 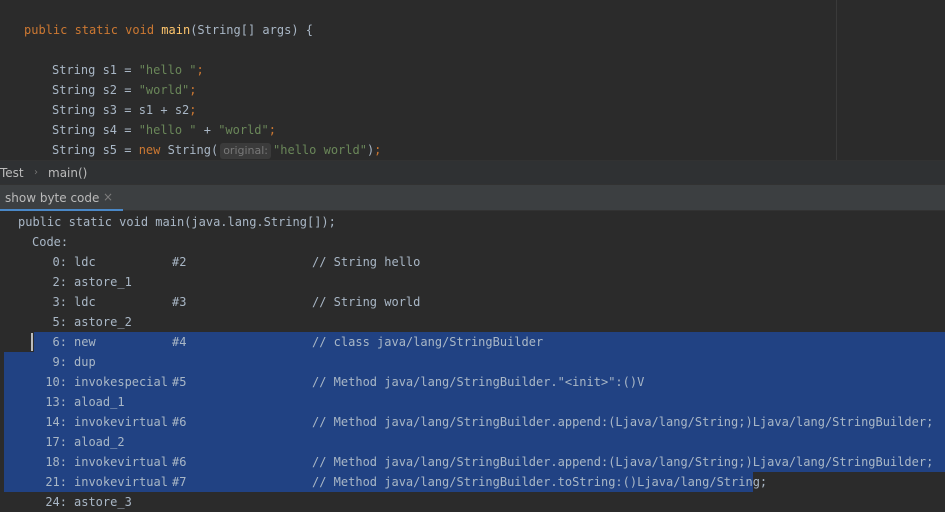 I want to click on instruction-opcode: new, so click(x=85, y=342).